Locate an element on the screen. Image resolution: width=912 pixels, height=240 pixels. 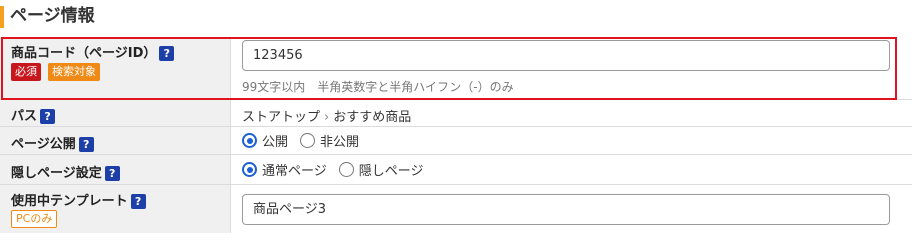
page-public-label: ページ公開 is located at coordinates (43, 144).